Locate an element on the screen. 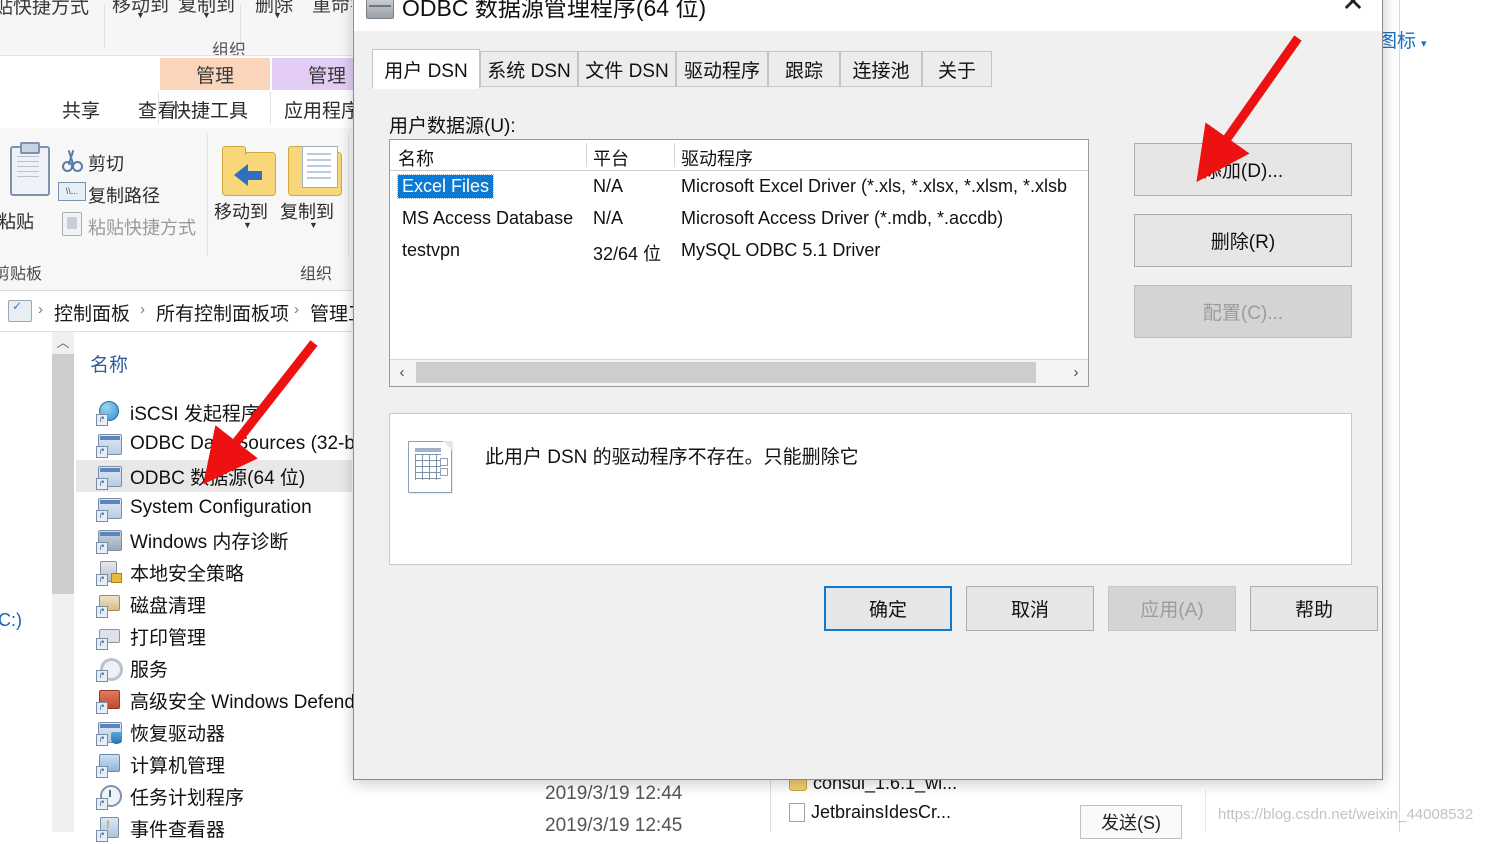 Image resolution: width=1499 pixels, height=844 pixels. list-item-label: Windows 内存诊断 is located at coordinates (209, 542).